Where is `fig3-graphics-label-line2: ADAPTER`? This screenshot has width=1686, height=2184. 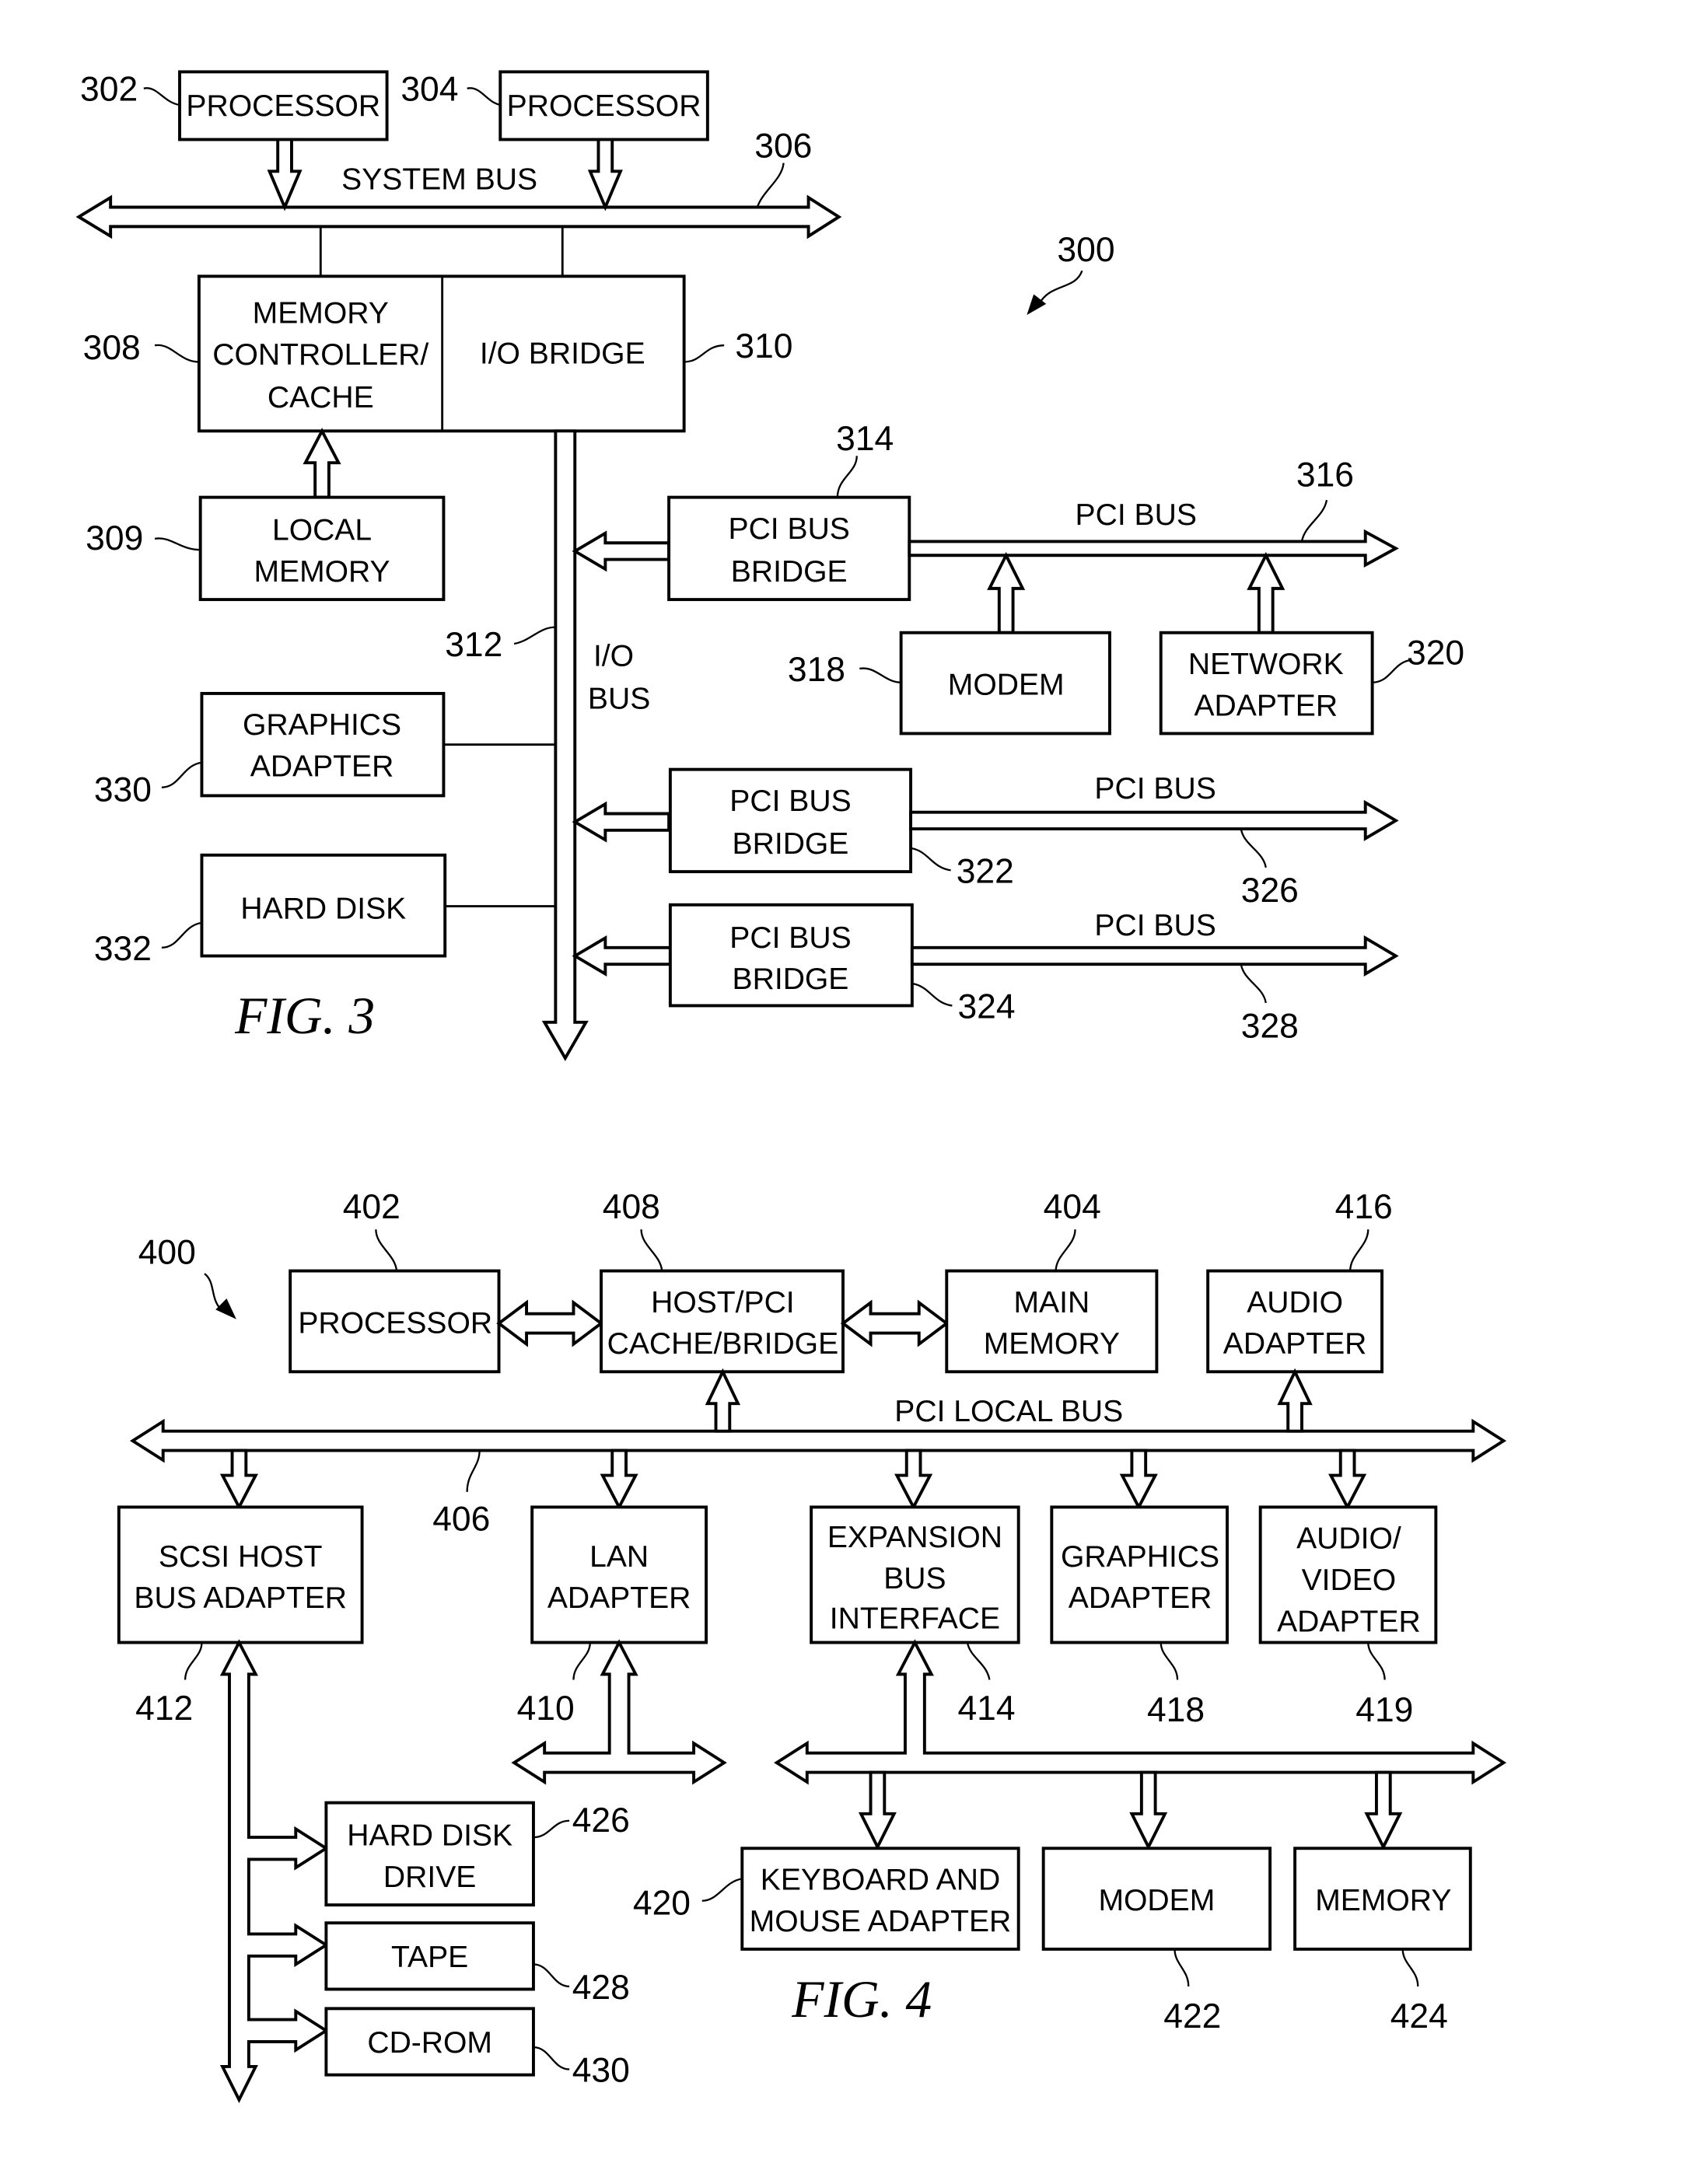 fig3-graphics-label-line2: ADAPTER is located at coordinates (322, 767).